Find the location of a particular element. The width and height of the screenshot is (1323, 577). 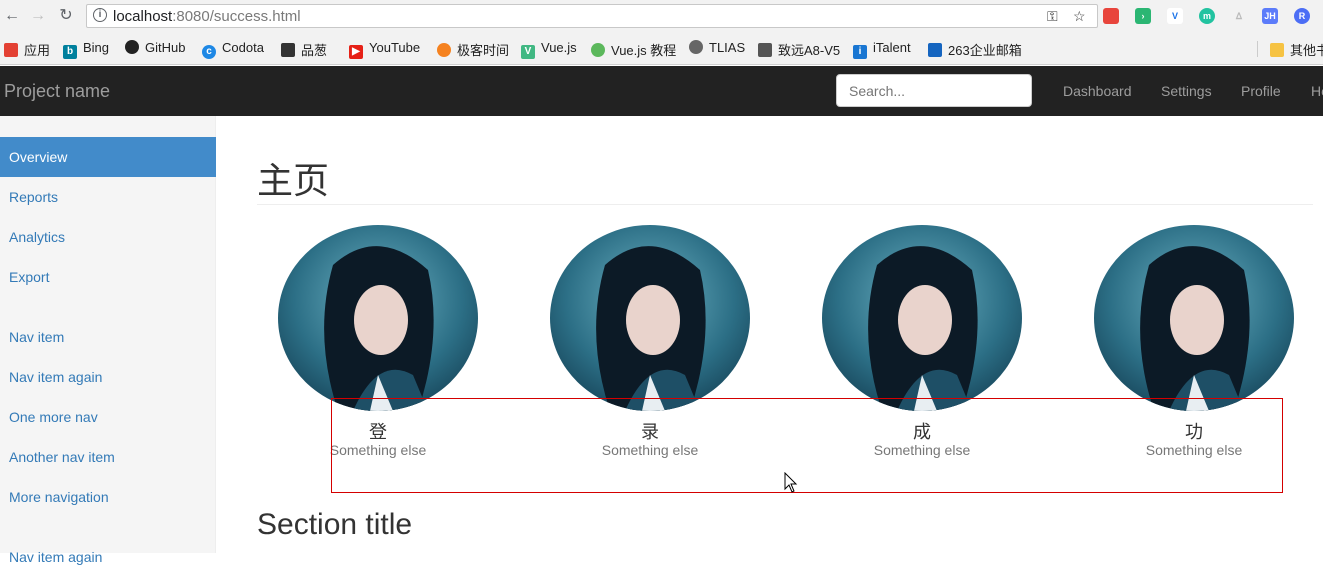

vue-icon: V is located at coordinates (528, 52).